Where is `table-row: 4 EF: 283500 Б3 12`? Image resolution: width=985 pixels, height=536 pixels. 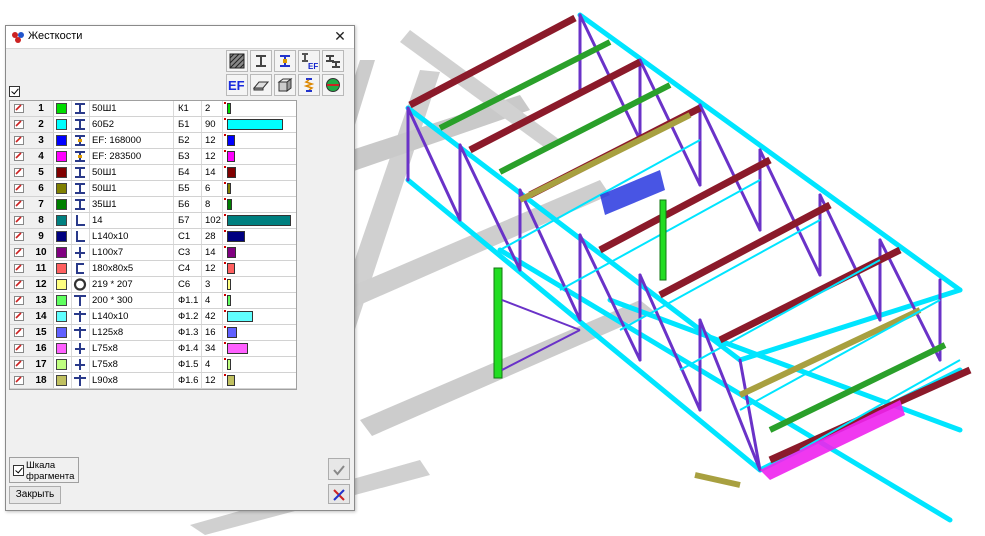
table-row: 4 EF: 283500 Б3 12 is located at coordinates (153, 157).